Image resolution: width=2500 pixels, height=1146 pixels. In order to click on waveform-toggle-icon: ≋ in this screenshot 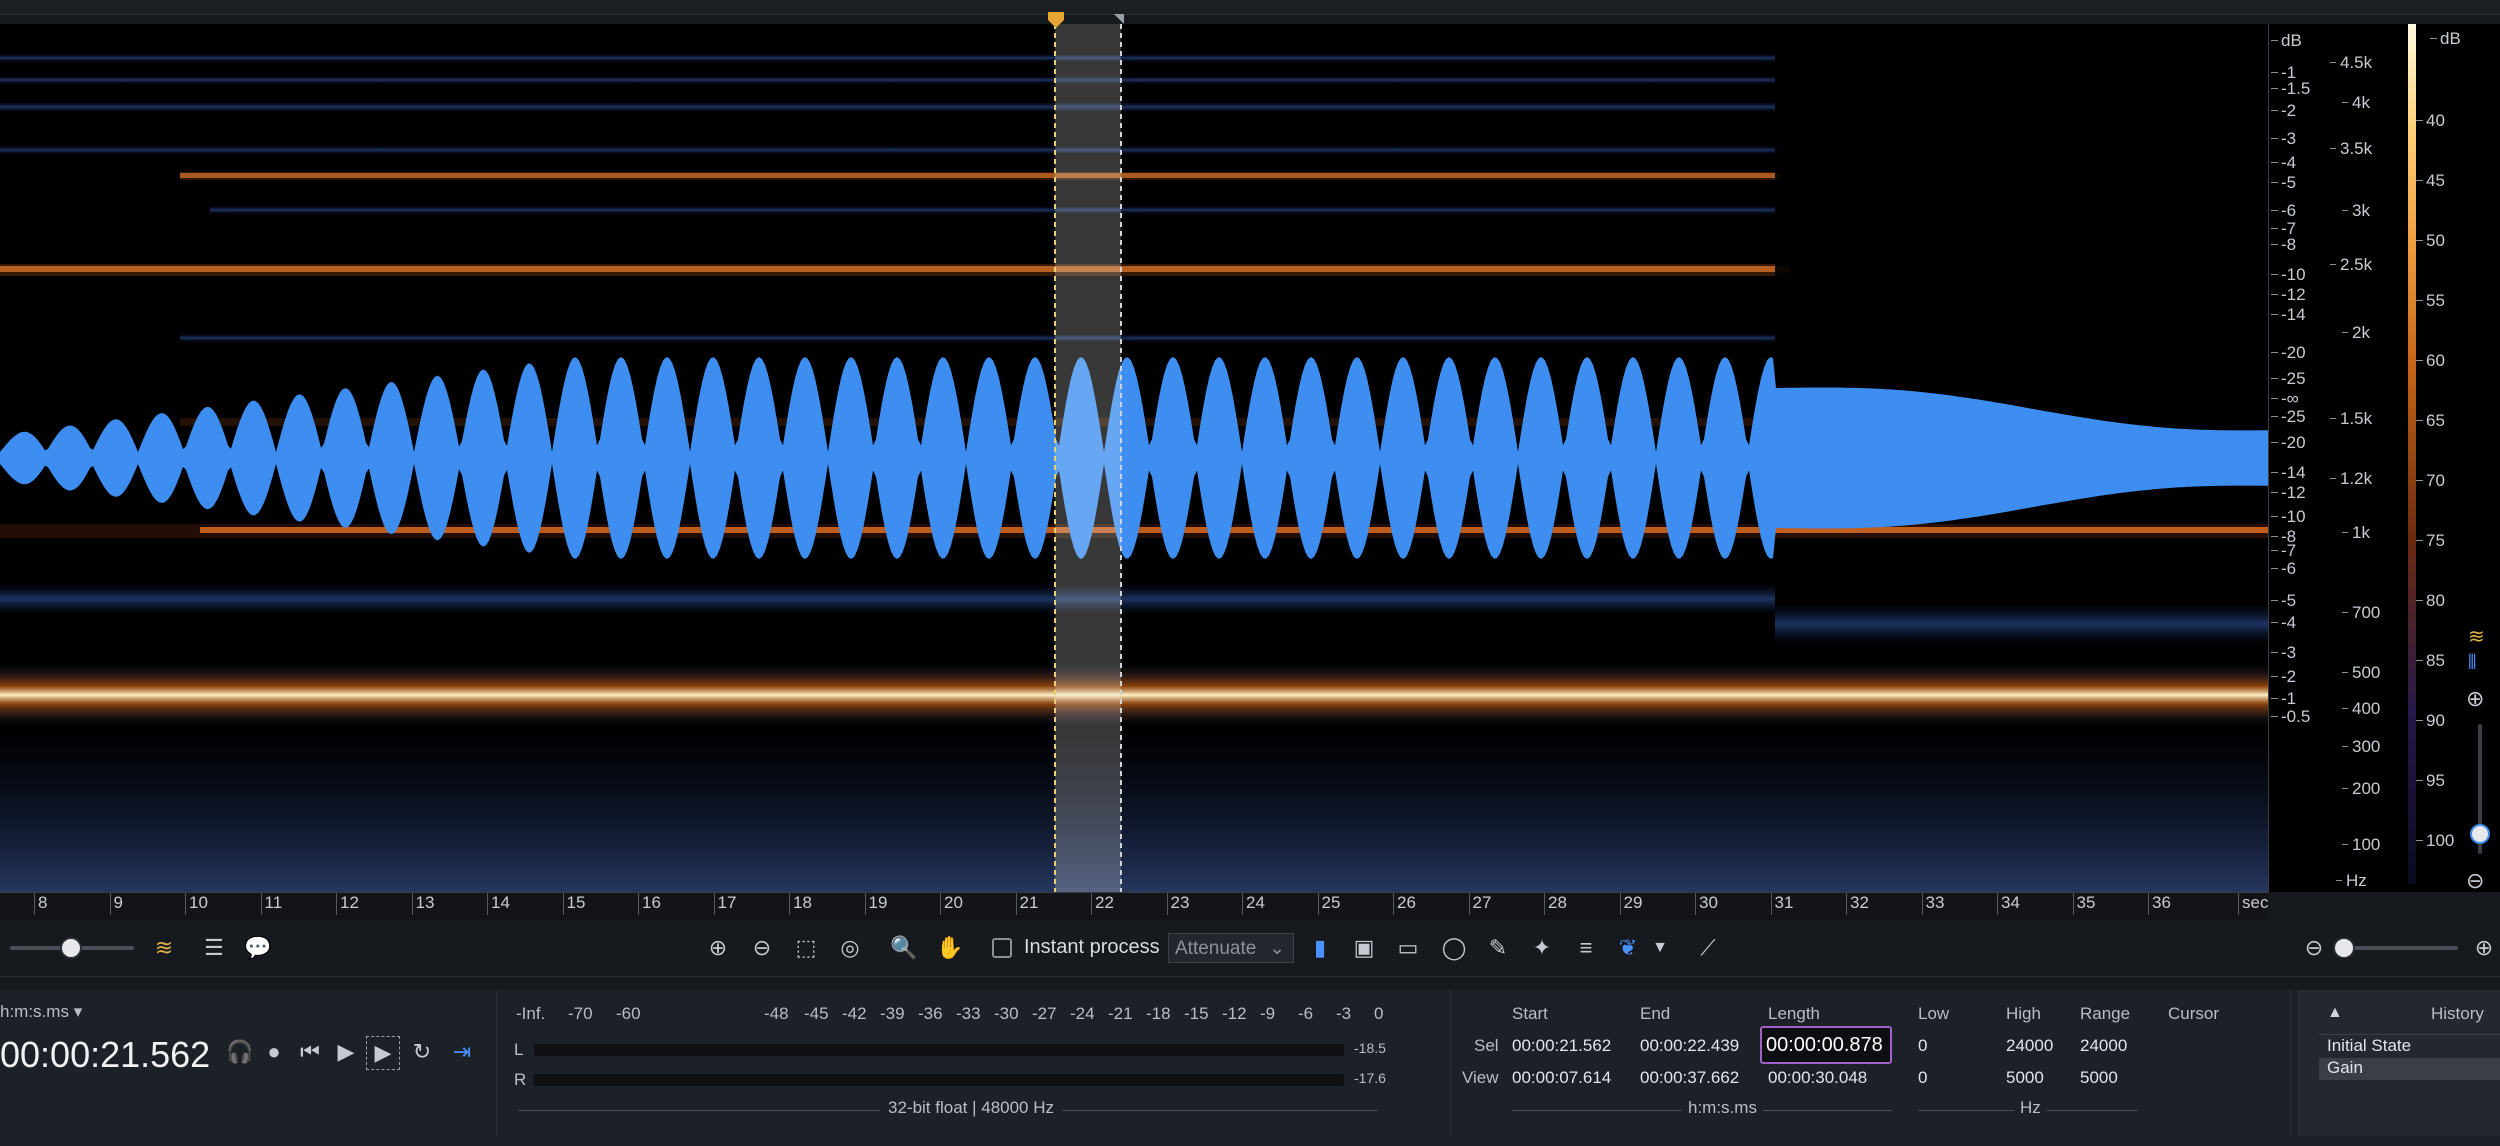, I will do `click(164, 948)`.